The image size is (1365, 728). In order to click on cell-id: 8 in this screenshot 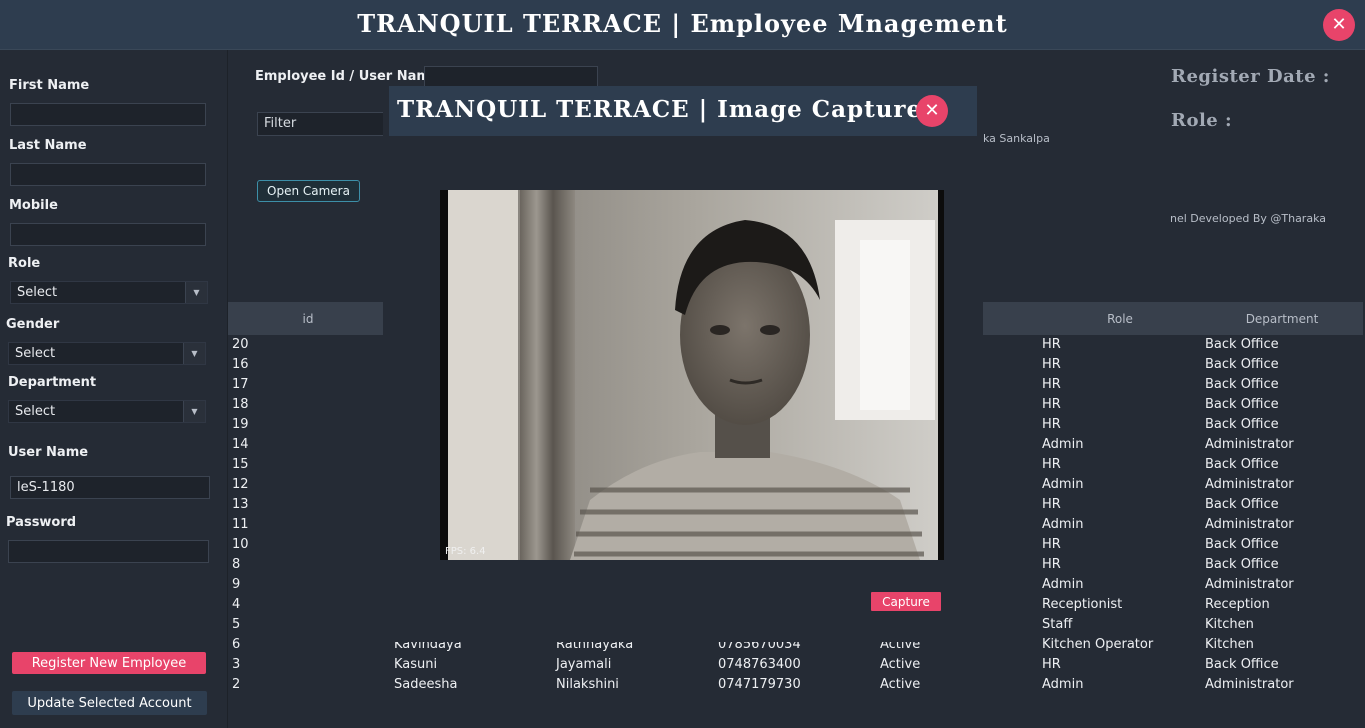, I will do `click(236, 564)`.